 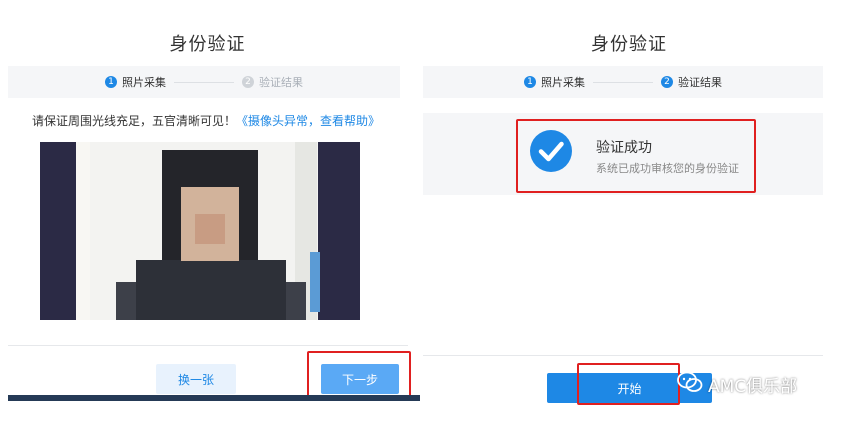 I want to click on wechat-icon, so click(x=690, y=384).